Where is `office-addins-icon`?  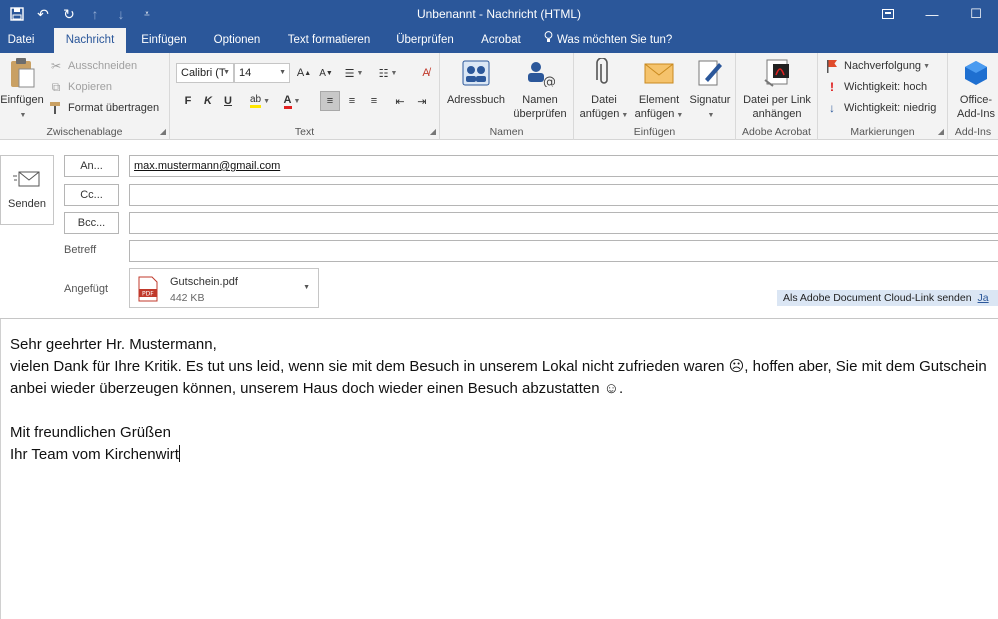 office-addins-icon is located at coordinates (976, 73).